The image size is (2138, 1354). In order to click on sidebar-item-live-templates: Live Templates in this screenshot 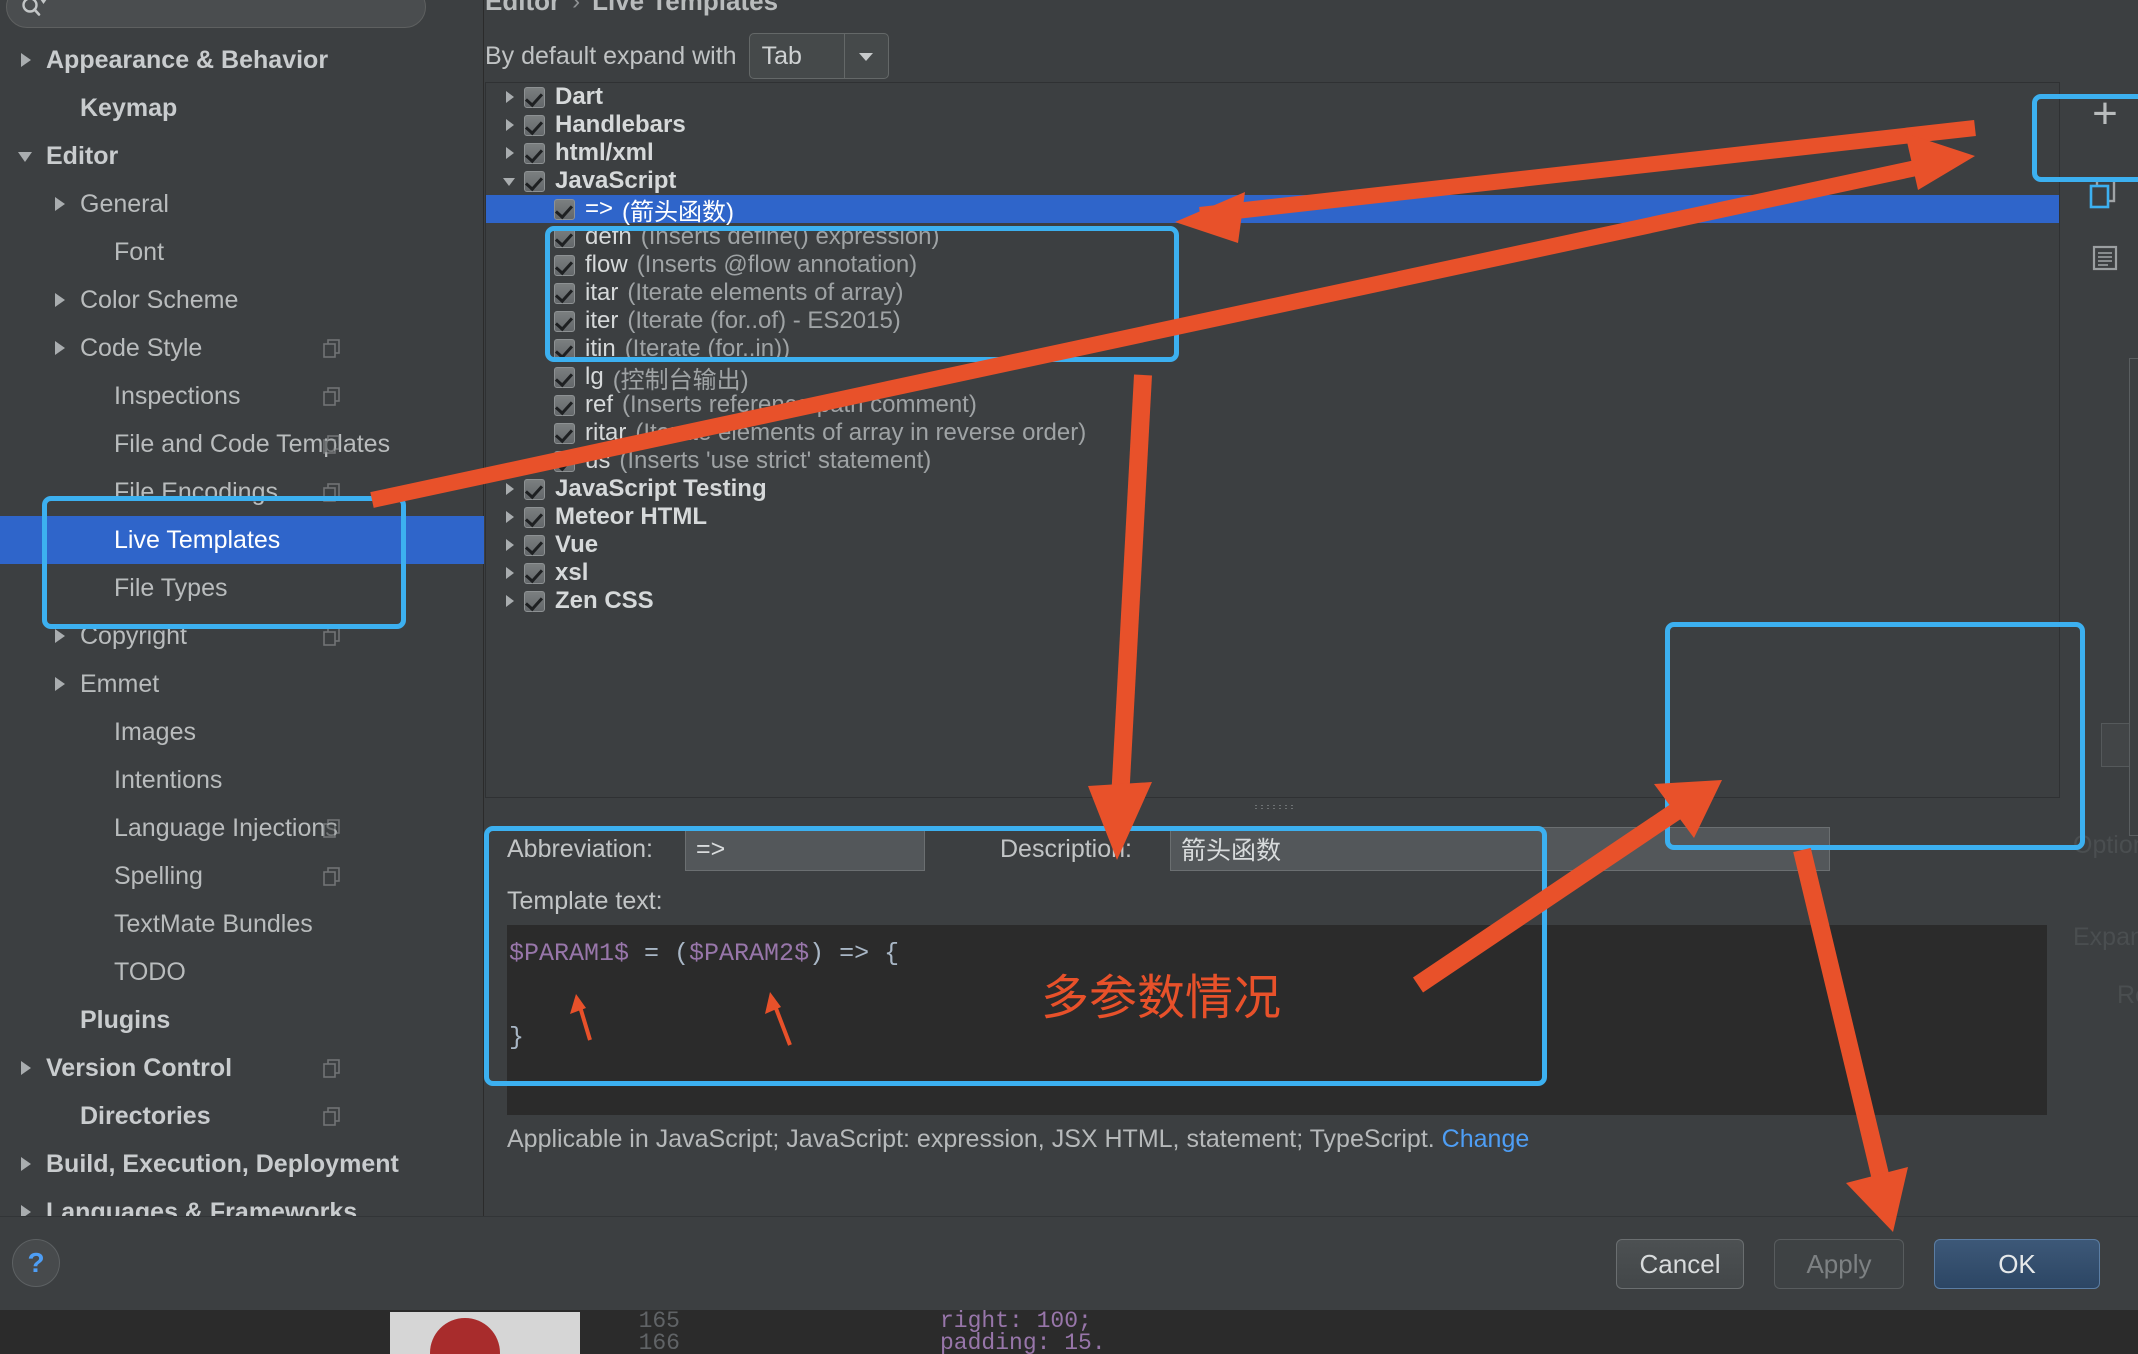, I will do `click(242, 540)`.